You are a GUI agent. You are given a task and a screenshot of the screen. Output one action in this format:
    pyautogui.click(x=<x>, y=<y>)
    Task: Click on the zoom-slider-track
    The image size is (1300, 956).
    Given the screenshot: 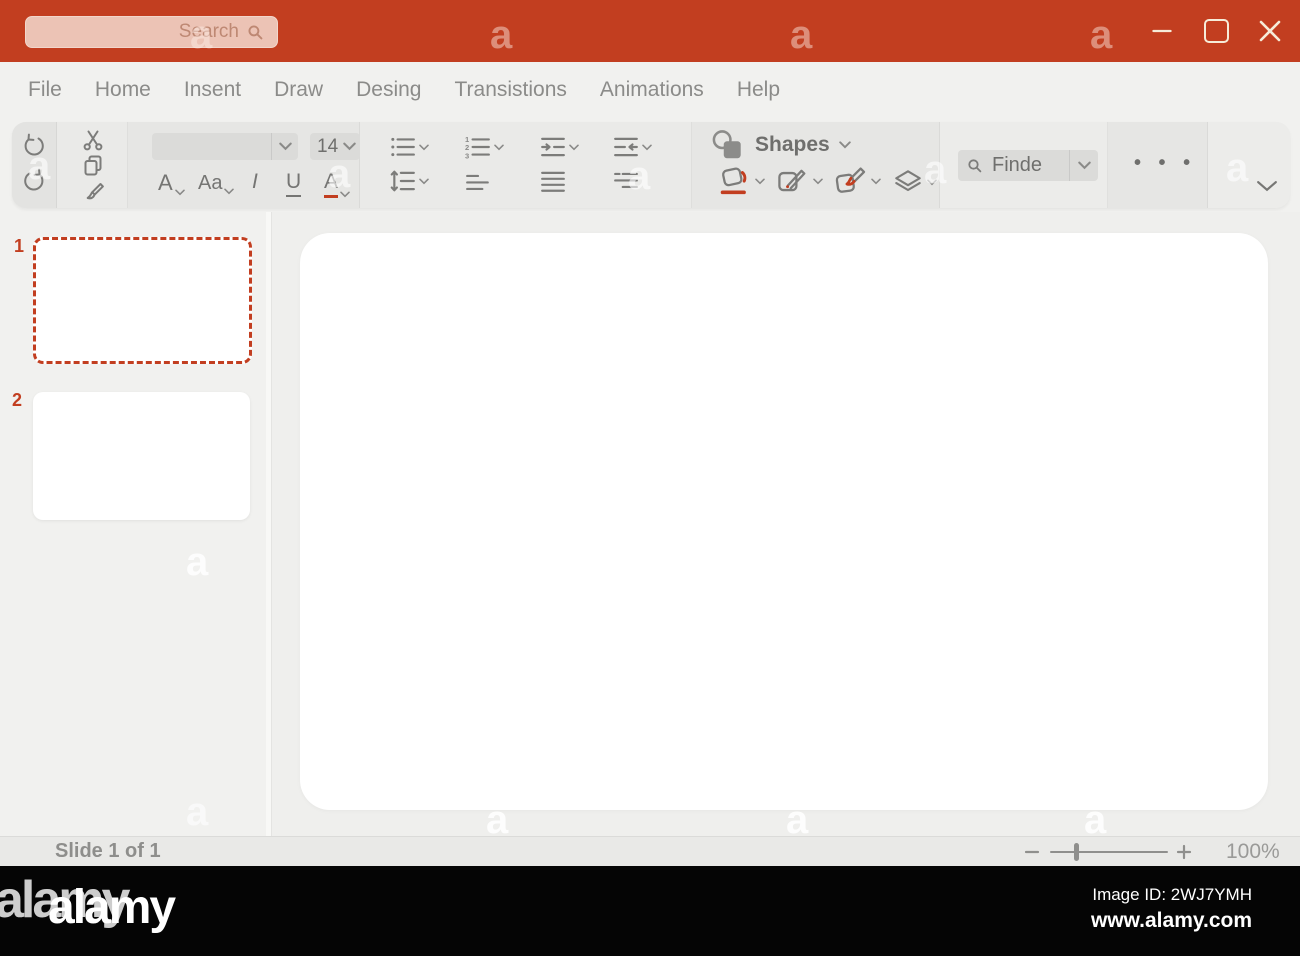 What is the action you would take?
    pyautogui.click(x=1109, y=852)
    